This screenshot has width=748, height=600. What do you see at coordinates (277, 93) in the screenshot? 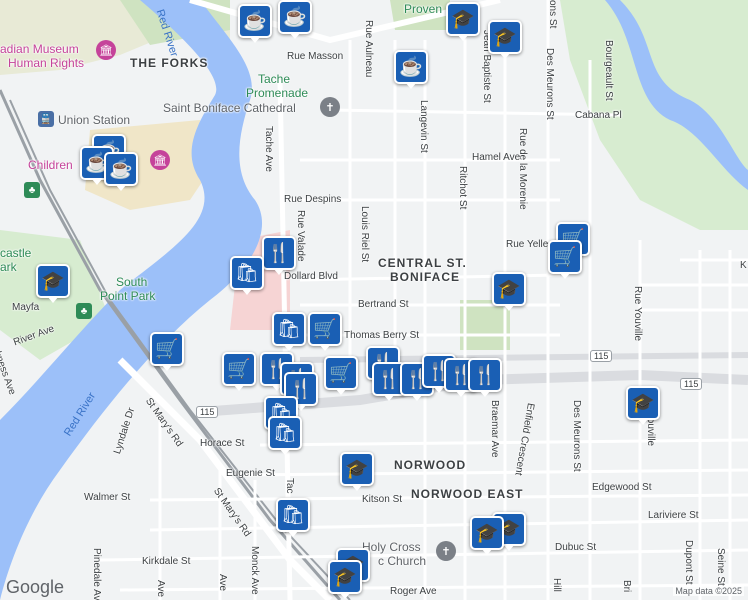
I see `poi-label: Promenade` at bounding box center [277, 93].